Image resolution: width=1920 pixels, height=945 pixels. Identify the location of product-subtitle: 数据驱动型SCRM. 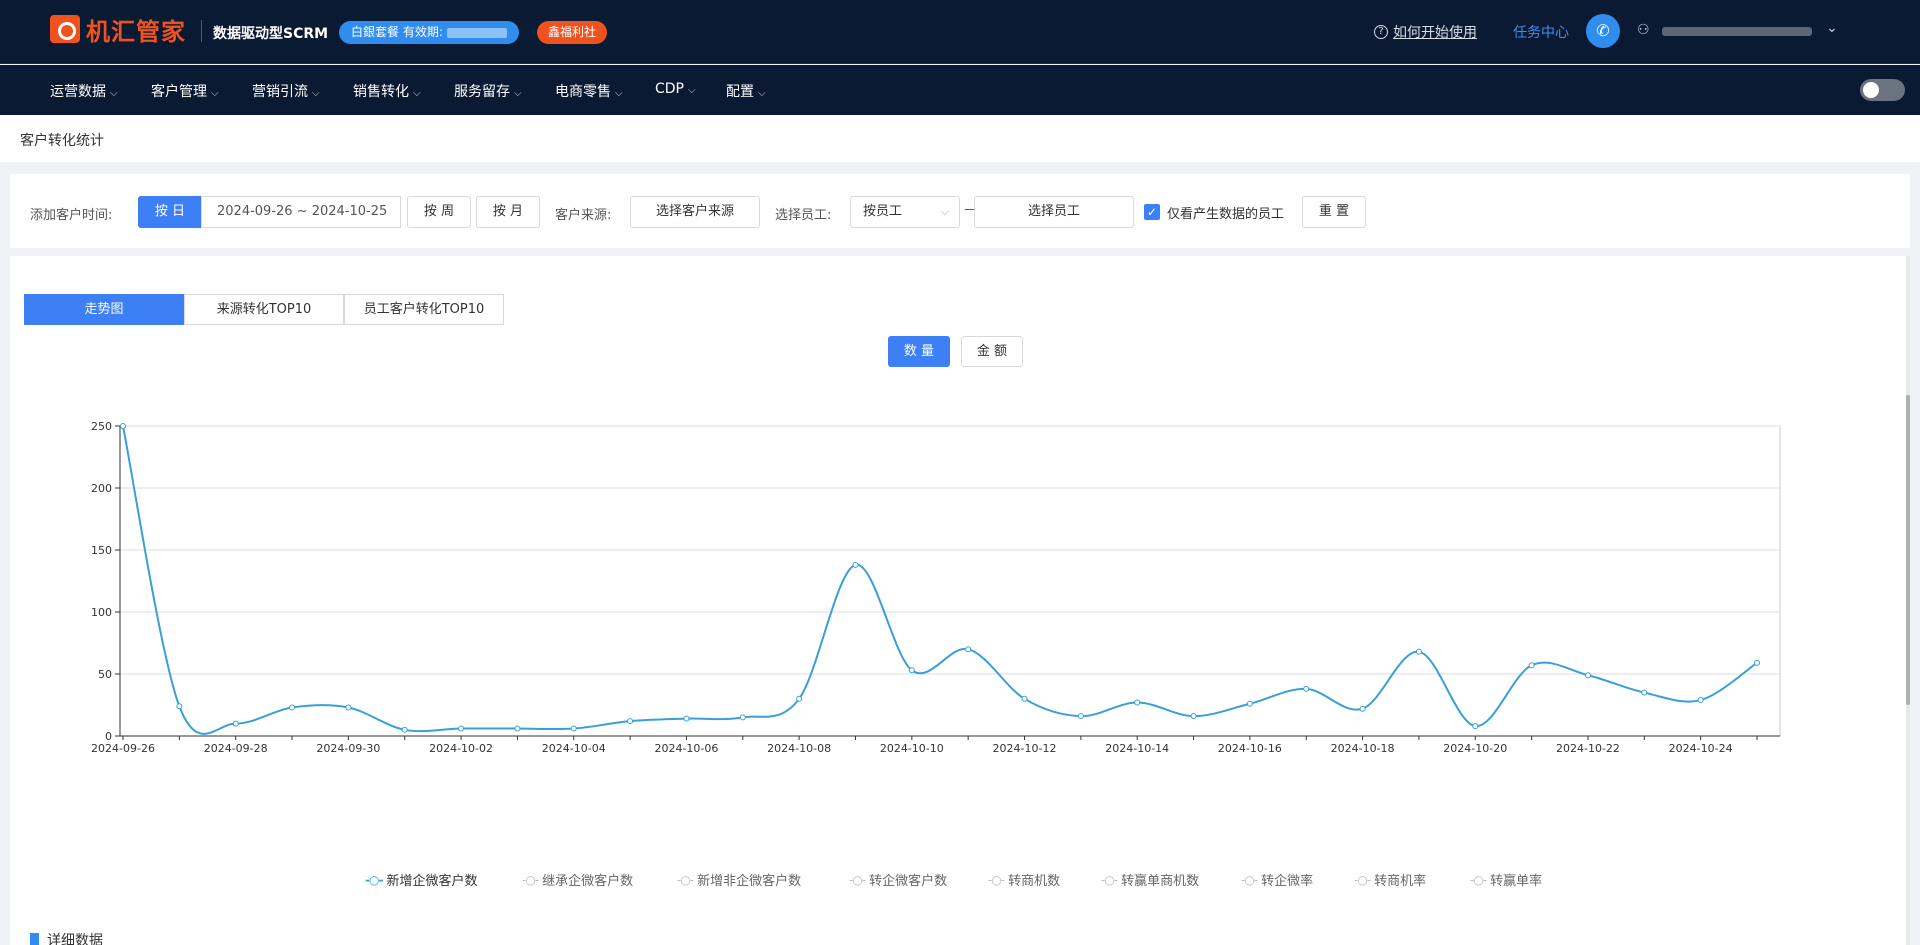
(271, 34).